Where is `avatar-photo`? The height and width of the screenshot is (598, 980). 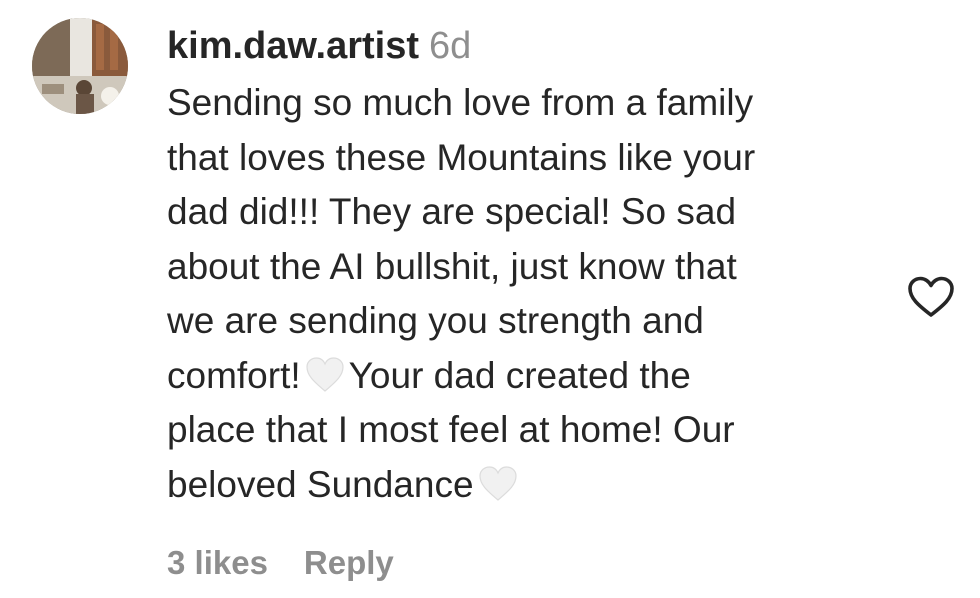 avatar-photo is located at coordinates (80, 66).